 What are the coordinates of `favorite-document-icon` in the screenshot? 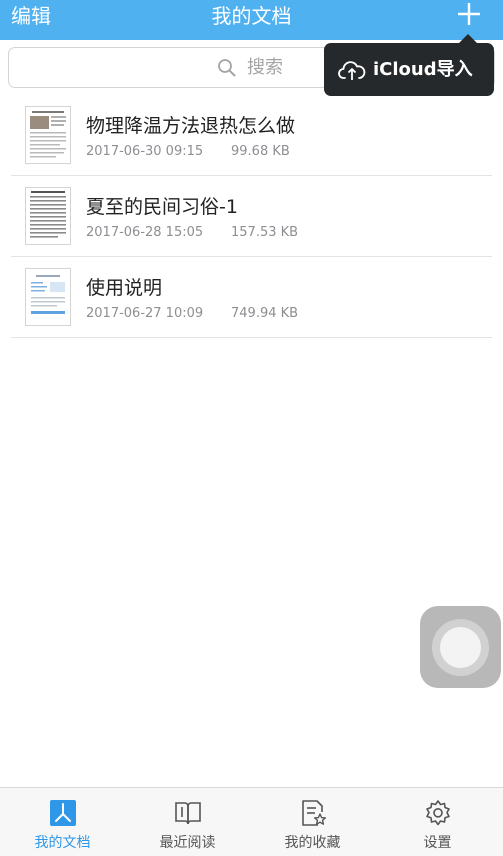 It's located at (314, 813).